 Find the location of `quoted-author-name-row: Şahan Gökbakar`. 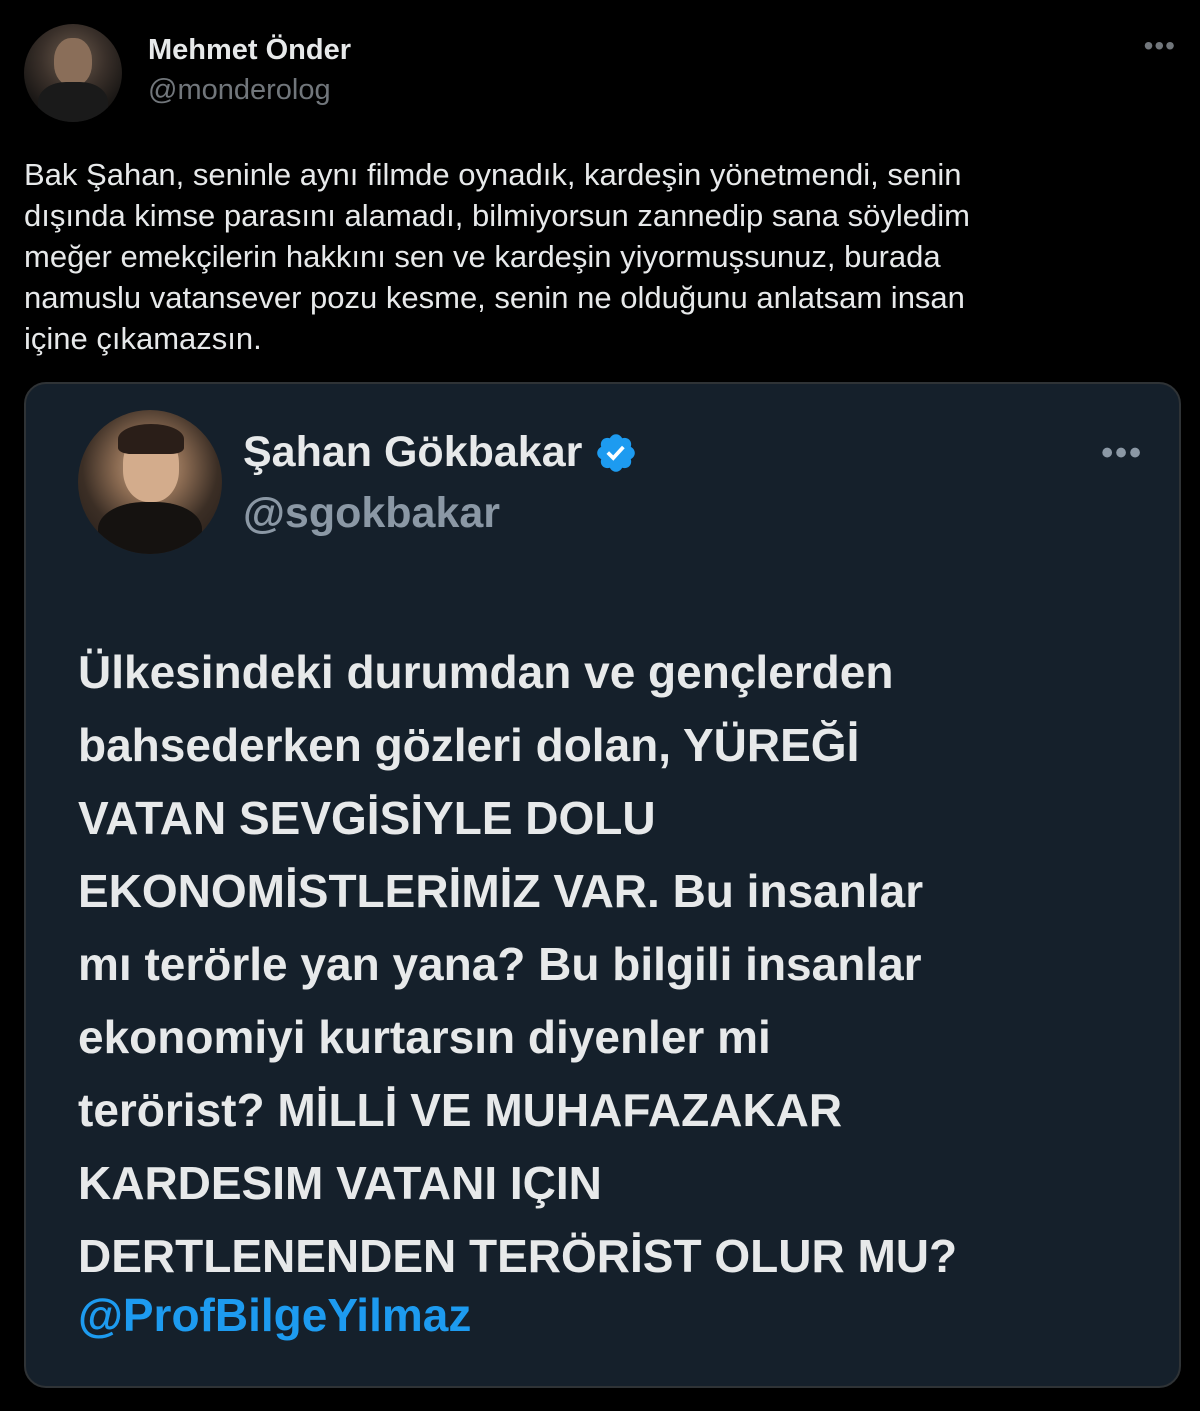

quoted-author-name-row: Şahan Gökbakar is located at coordinates (440, 452).